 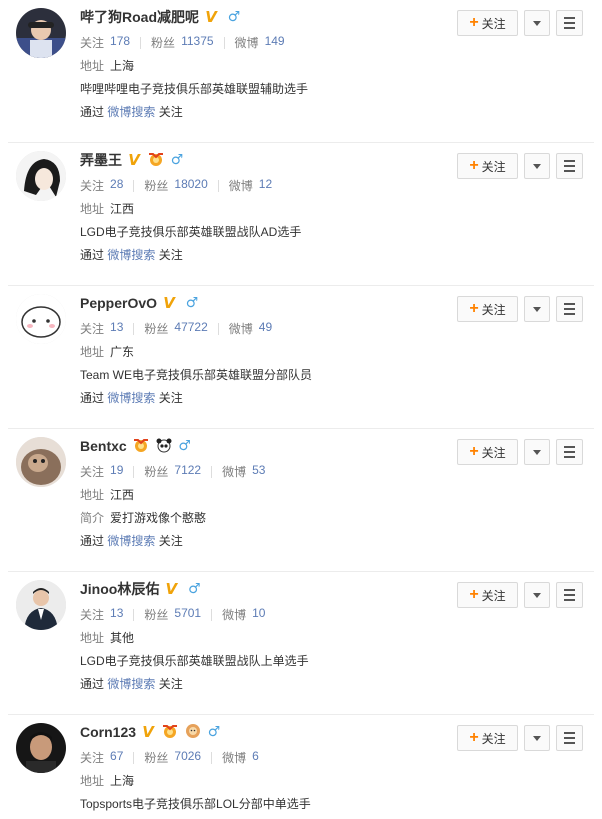 What do you see at coordinates (41, 33) in the screenshot?
I see `gamer-avatar-icon` at bounding box center [41, 33].